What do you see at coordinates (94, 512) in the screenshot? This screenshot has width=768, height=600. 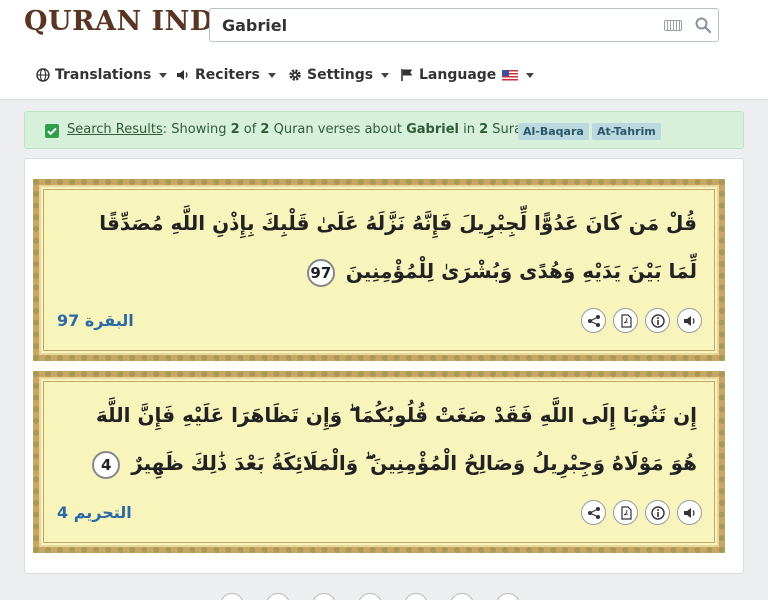 I see `verse-reference: التحريم 4` at bounding box center [94, 512].